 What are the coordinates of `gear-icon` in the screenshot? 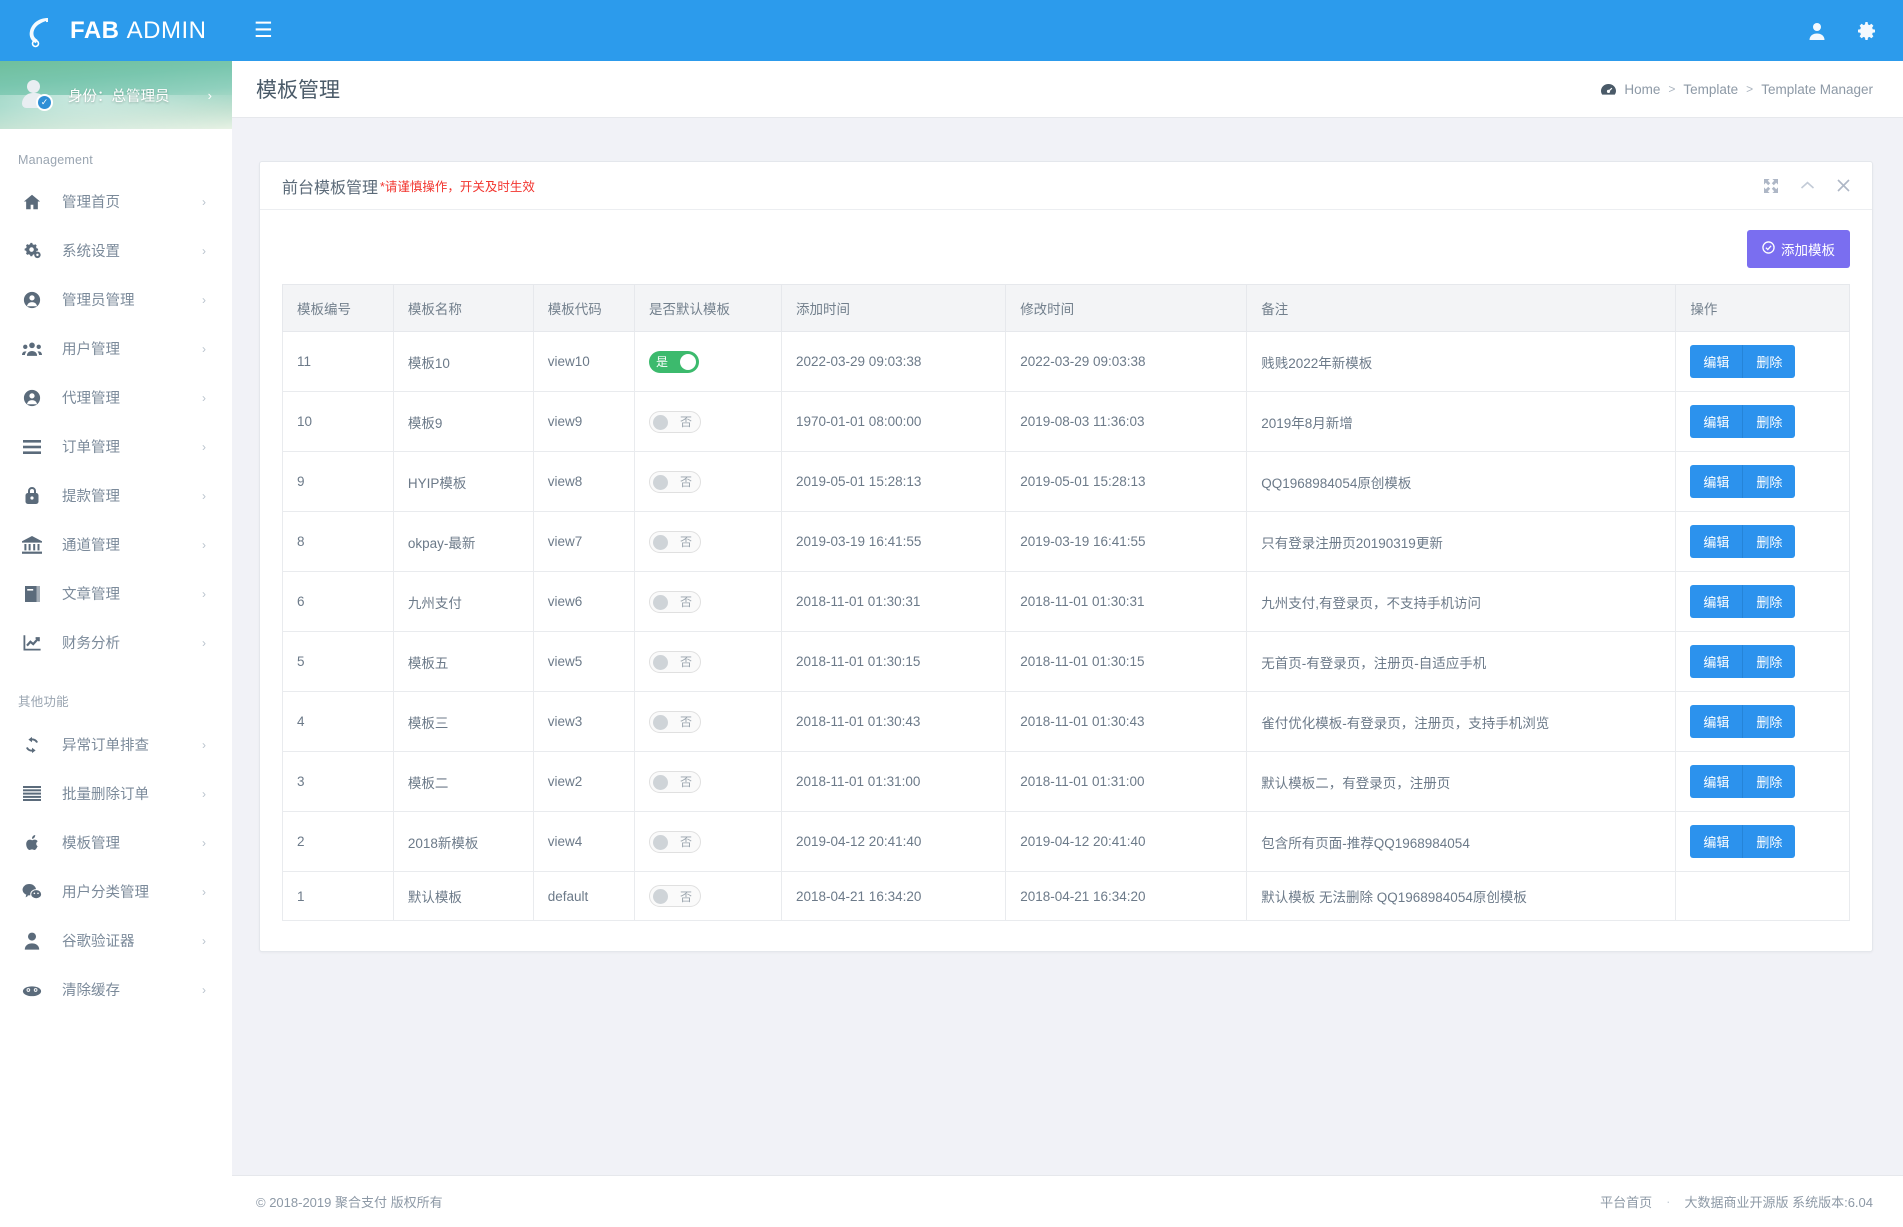 It's located at (1867, 31).